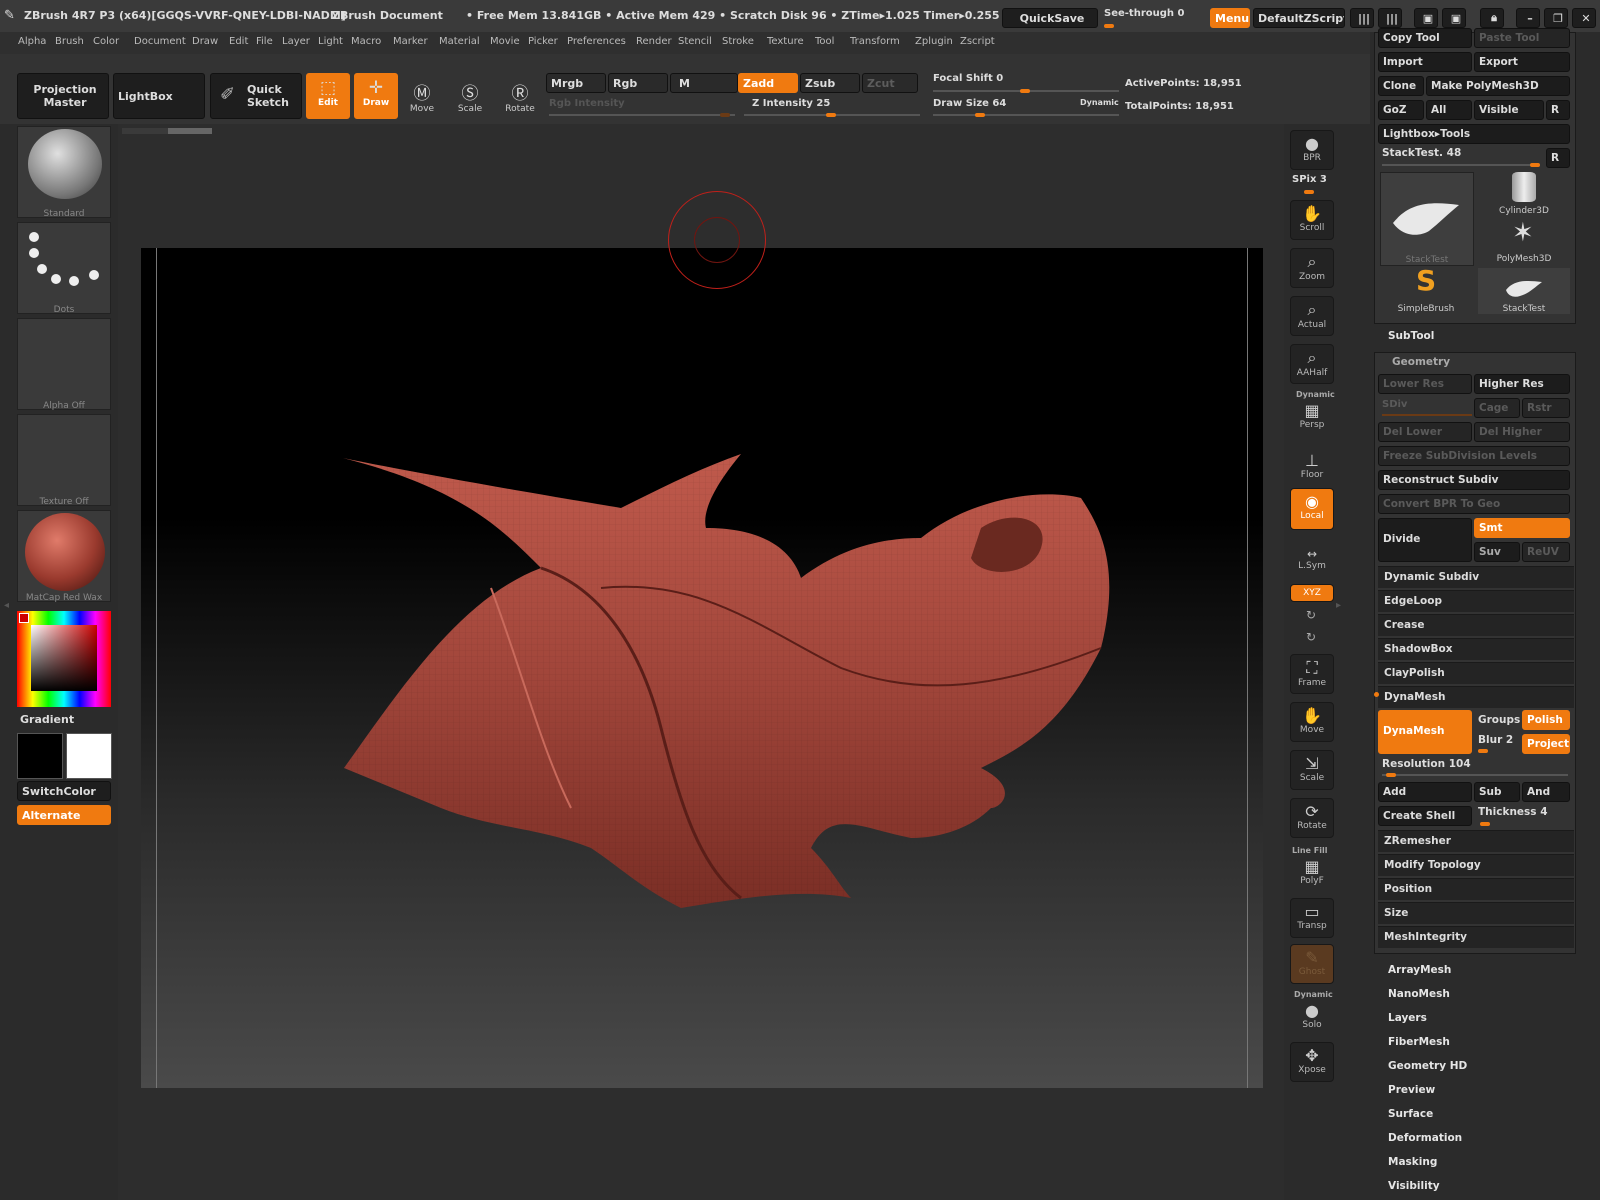 The width and height of the screenshot is (1600, 1200). Describe the element at coordinates (1425, 62) in the screenshot. I see `import-button: Import` at that location.